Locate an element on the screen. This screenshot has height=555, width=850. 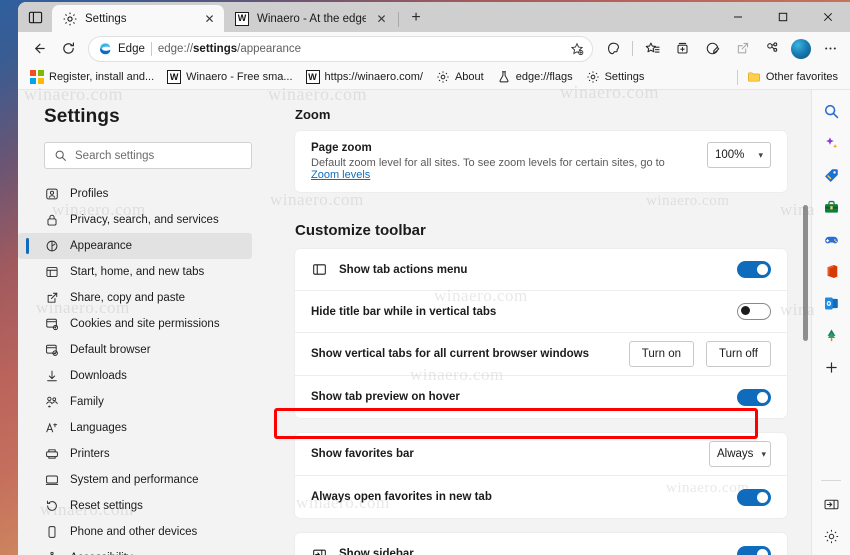
office-icon is located at coordinates (831, 271).